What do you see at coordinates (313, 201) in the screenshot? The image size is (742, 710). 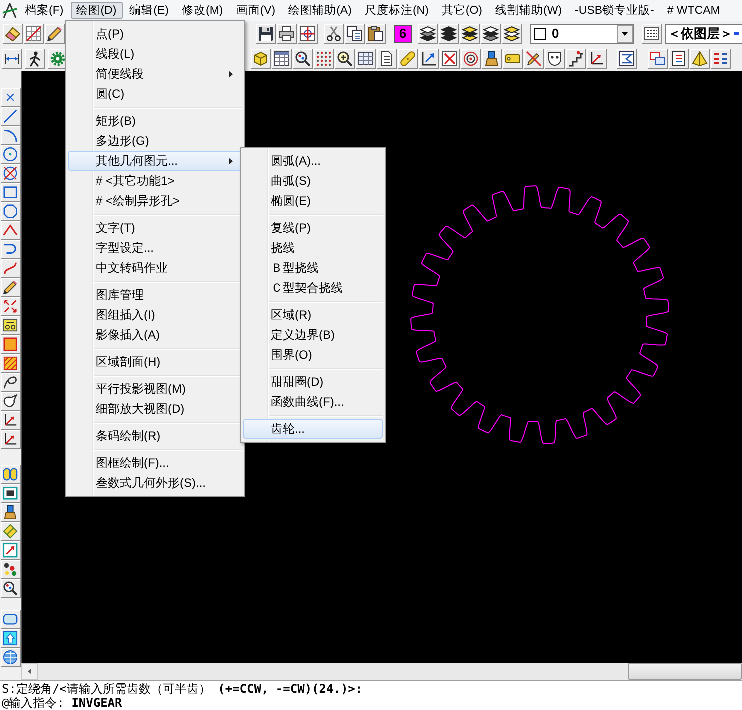 I see `menu-item: 椭圆(E)` at bounding box center [313, 201].